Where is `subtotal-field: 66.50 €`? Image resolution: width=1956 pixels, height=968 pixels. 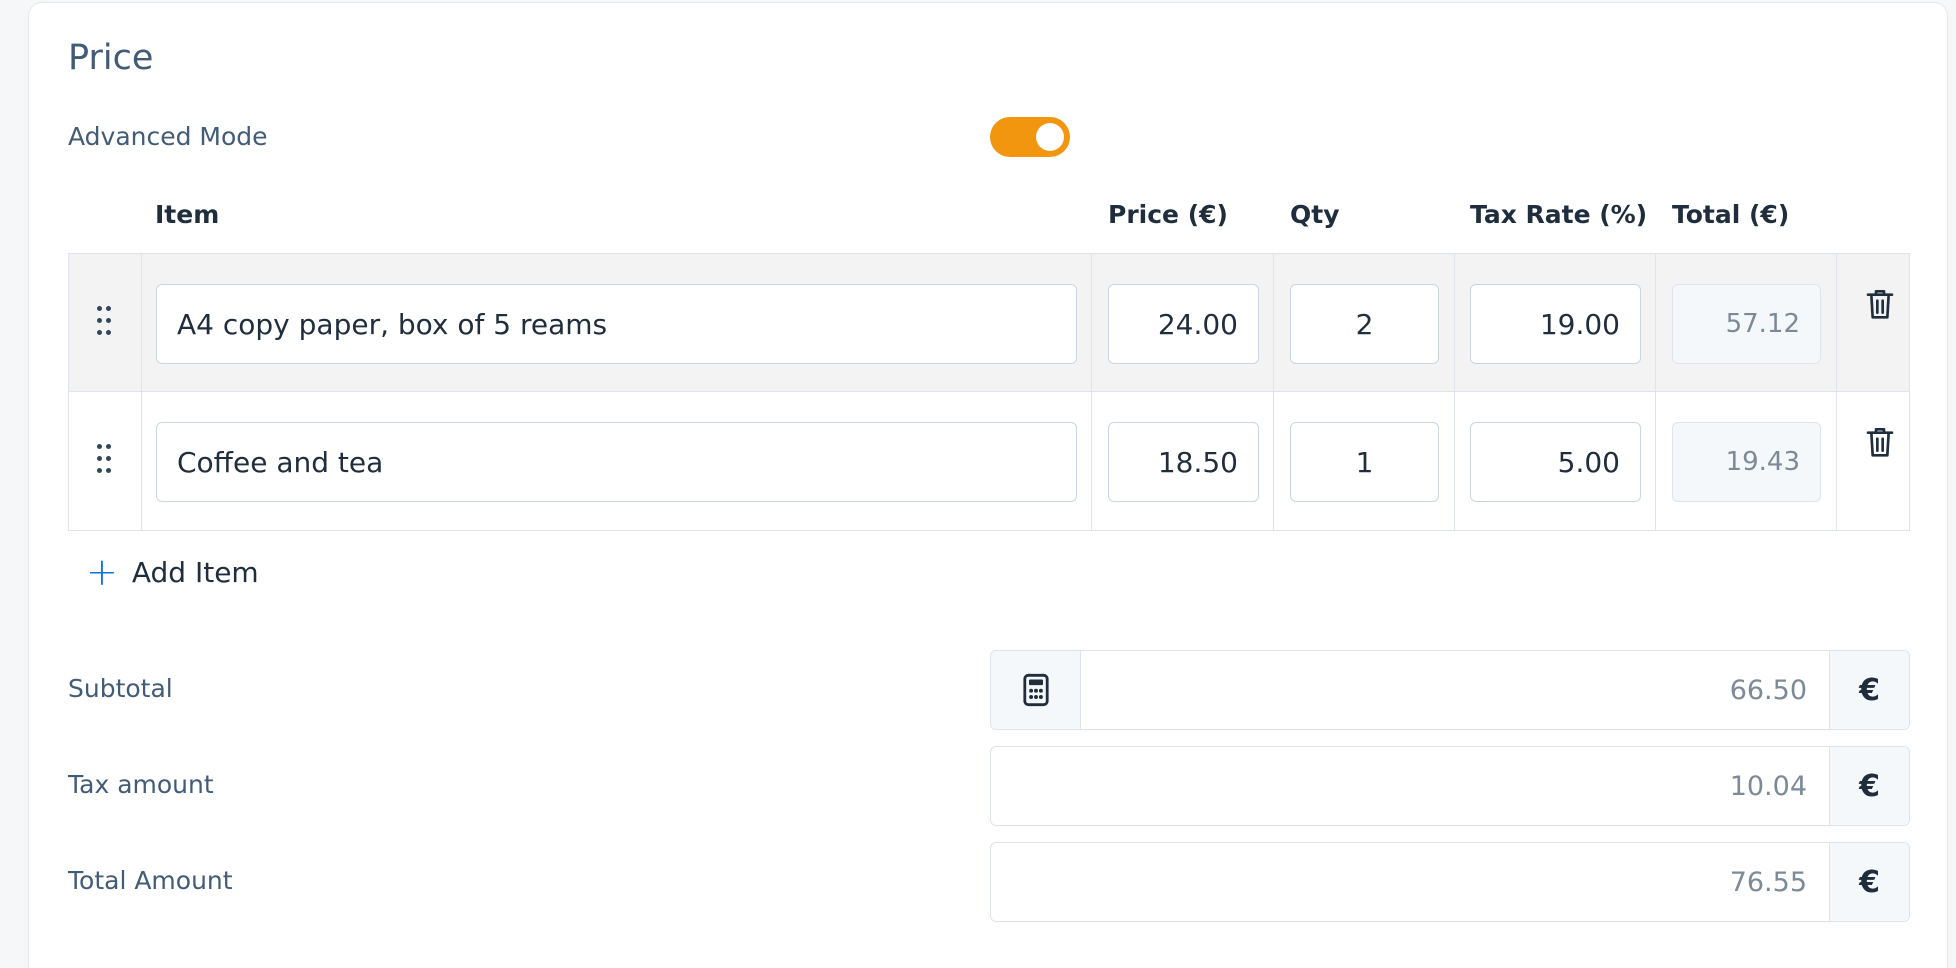
subtotal-field: 66.50 € is located at coordinates (1450, 690).